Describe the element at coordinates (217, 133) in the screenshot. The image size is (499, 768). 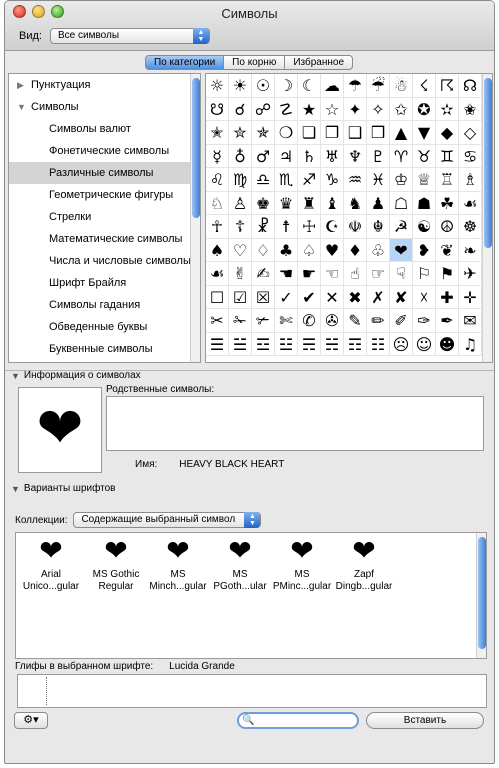
I see `symbol-cell: ✭` at that location.